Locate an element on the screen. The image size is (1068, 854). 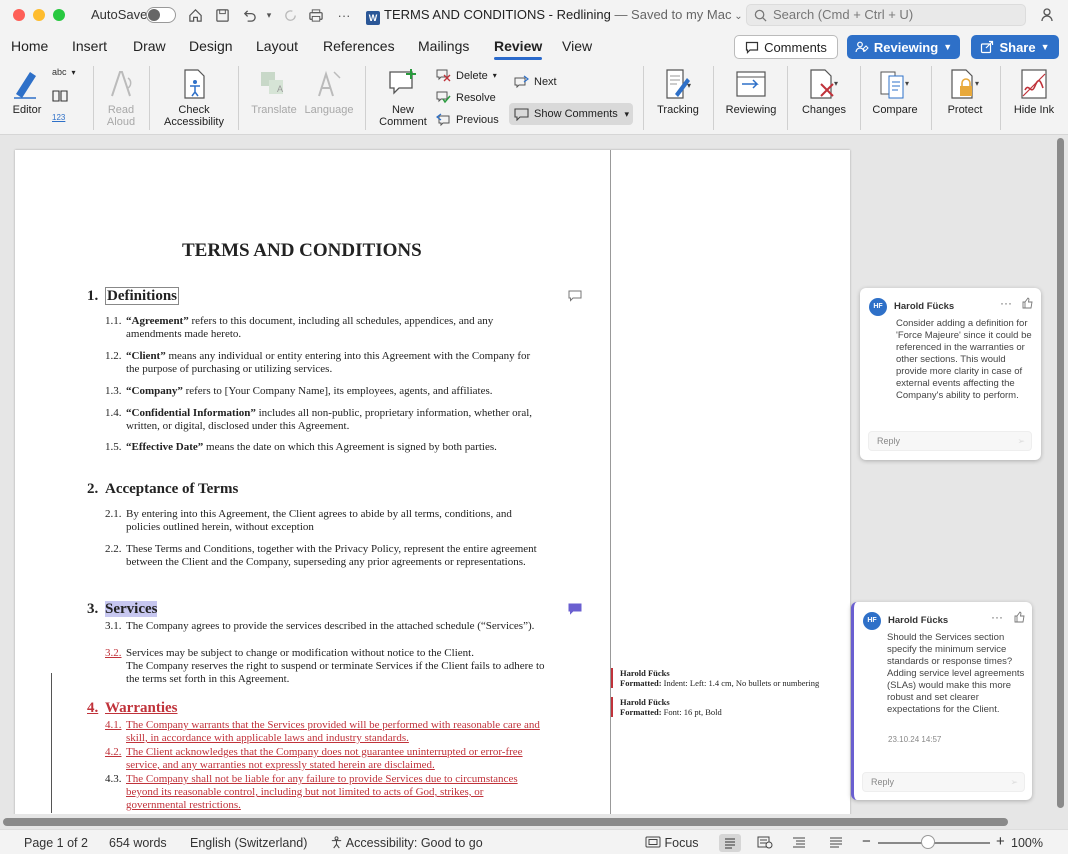
section-title: Definitions is located at coordinates (142, 296).